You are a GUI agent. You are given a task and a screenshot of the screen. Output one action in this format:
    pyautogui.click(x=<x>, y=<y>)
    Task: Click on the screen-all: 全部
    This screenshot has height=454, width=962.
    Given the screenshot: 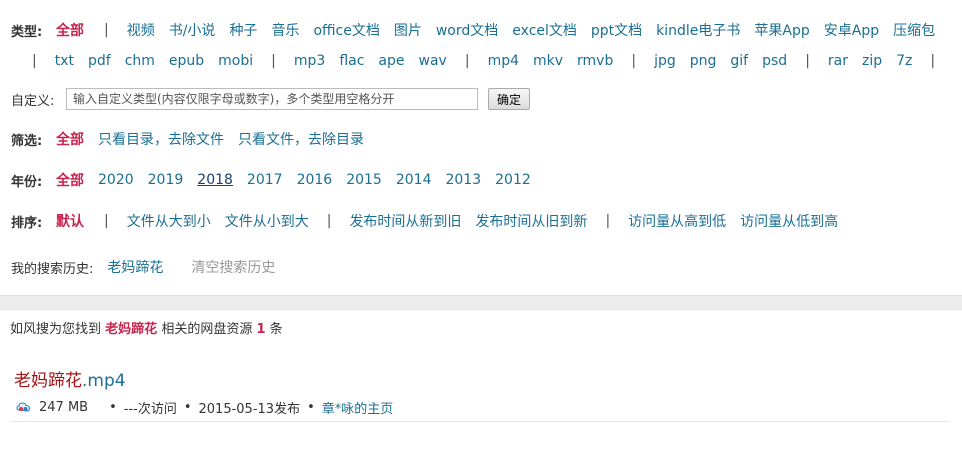 What is the action you would take?
    pyautogui.click(x=70, y=139)
    